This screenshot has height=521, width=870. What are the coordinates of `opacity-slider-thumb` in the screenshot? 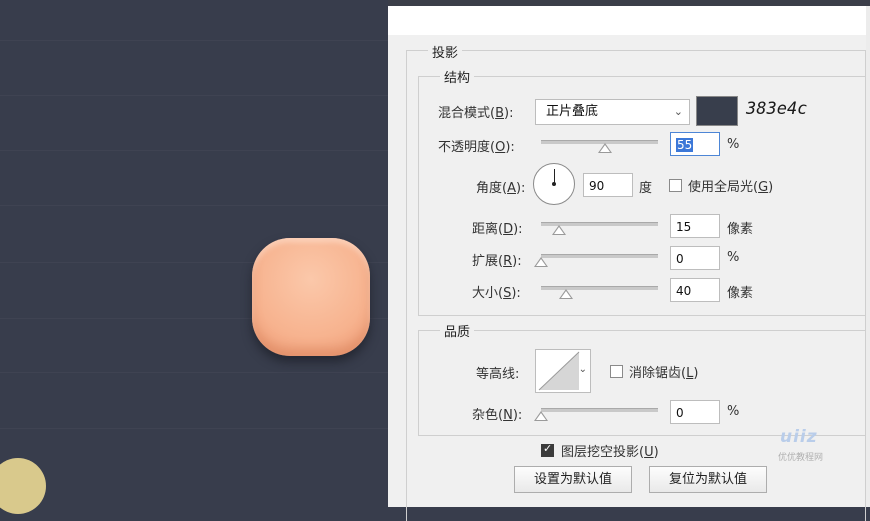 It's located at (605, 148).